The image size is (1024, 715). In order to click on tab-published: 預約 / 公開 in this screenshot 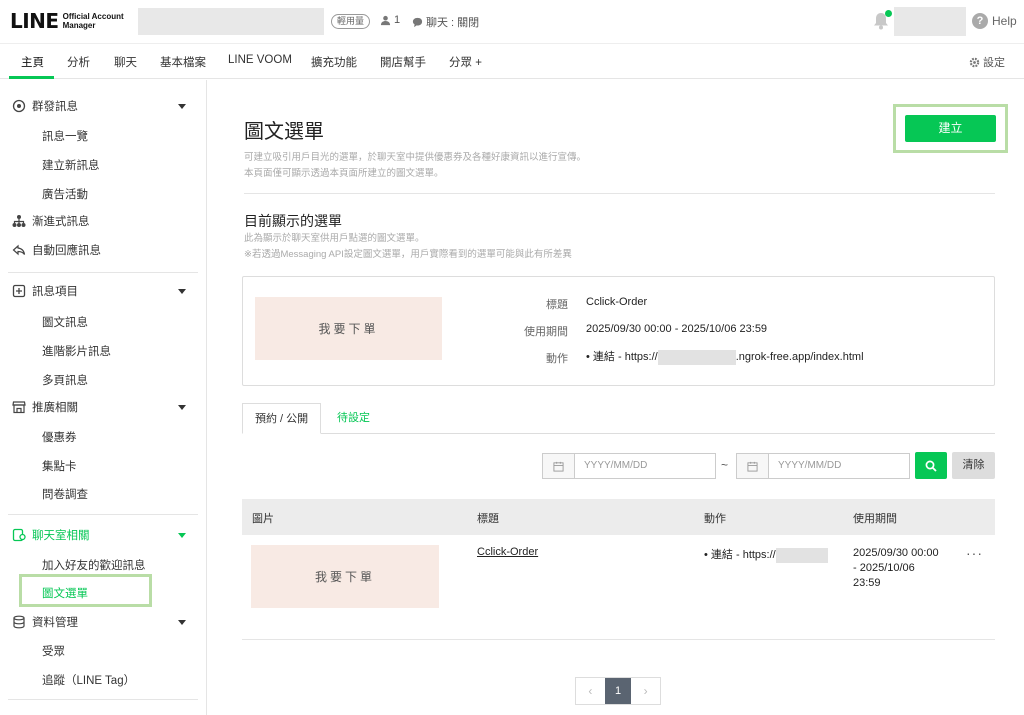, I will do `click(282, 418)`.